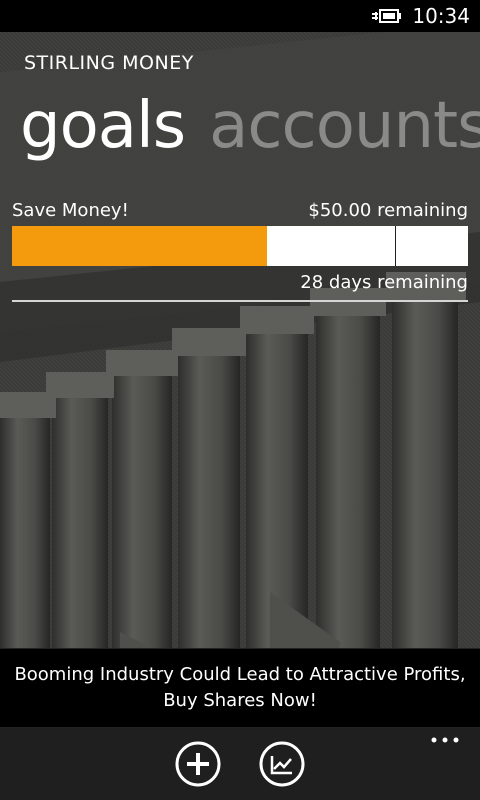 This screenshot has width=480, height=800. I want to click on goal-progress-fill, so click(139, 246).